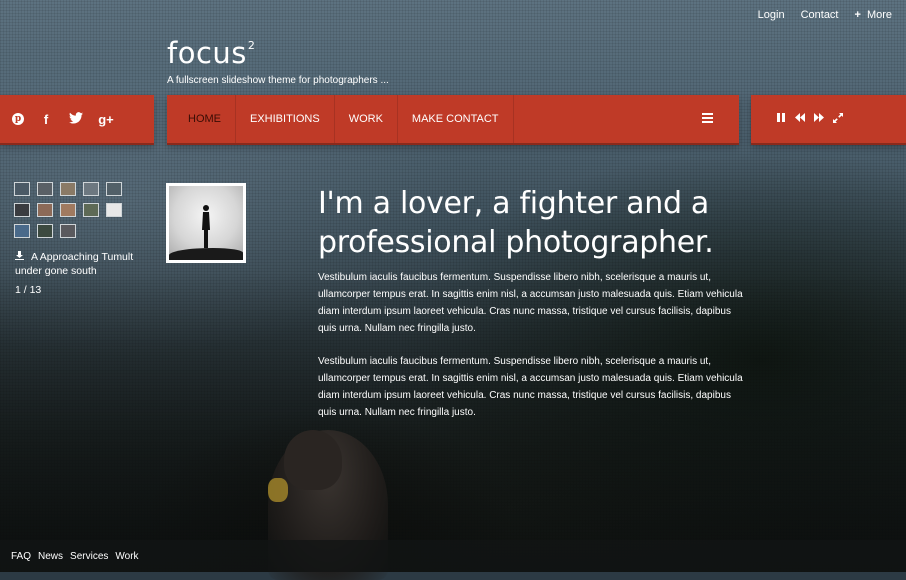 The image size is (906, 580). I want to click on logo-text: focus, so click(207, 53).